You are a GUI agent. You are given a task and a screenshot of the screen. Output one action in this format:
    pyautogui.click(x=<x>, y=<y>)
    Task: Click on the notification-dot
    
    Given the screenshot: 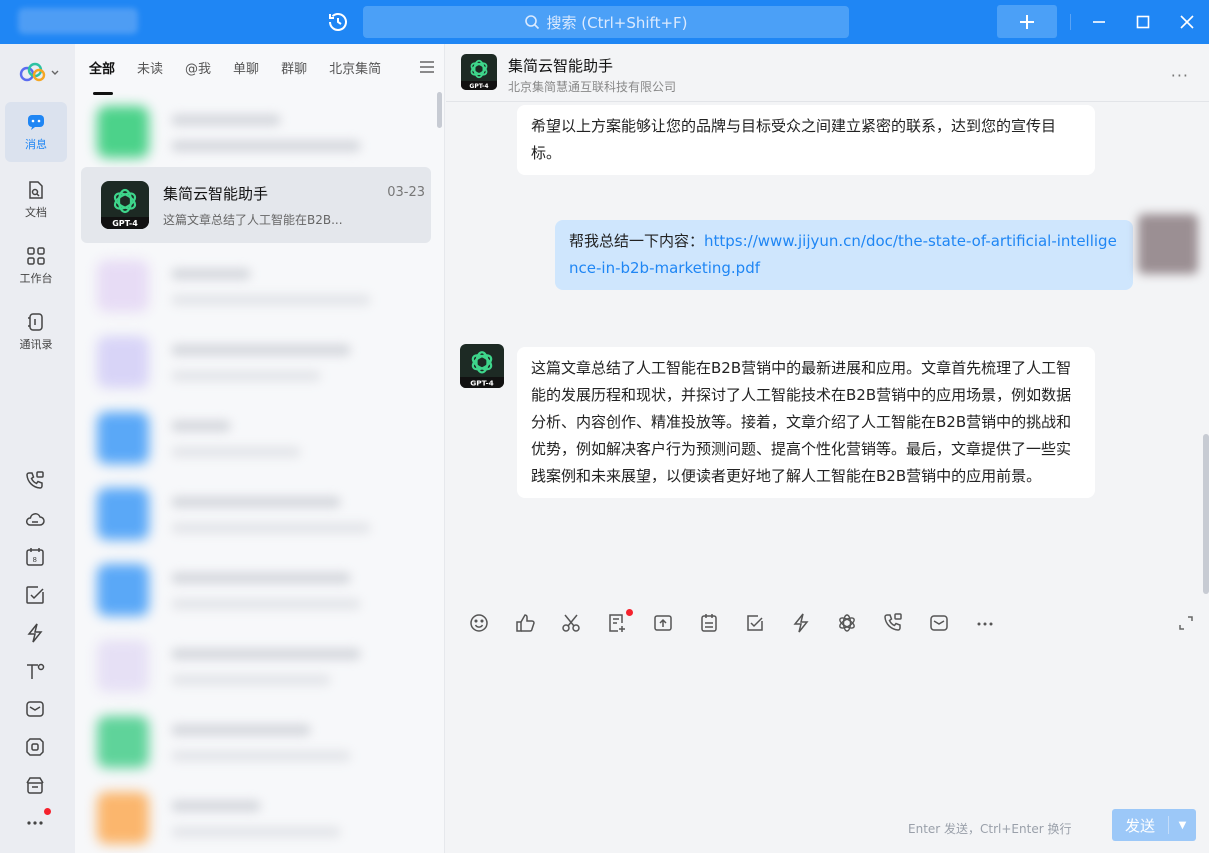 What is the action you would take?
    pyautogui.click(x=47, y=811)
    